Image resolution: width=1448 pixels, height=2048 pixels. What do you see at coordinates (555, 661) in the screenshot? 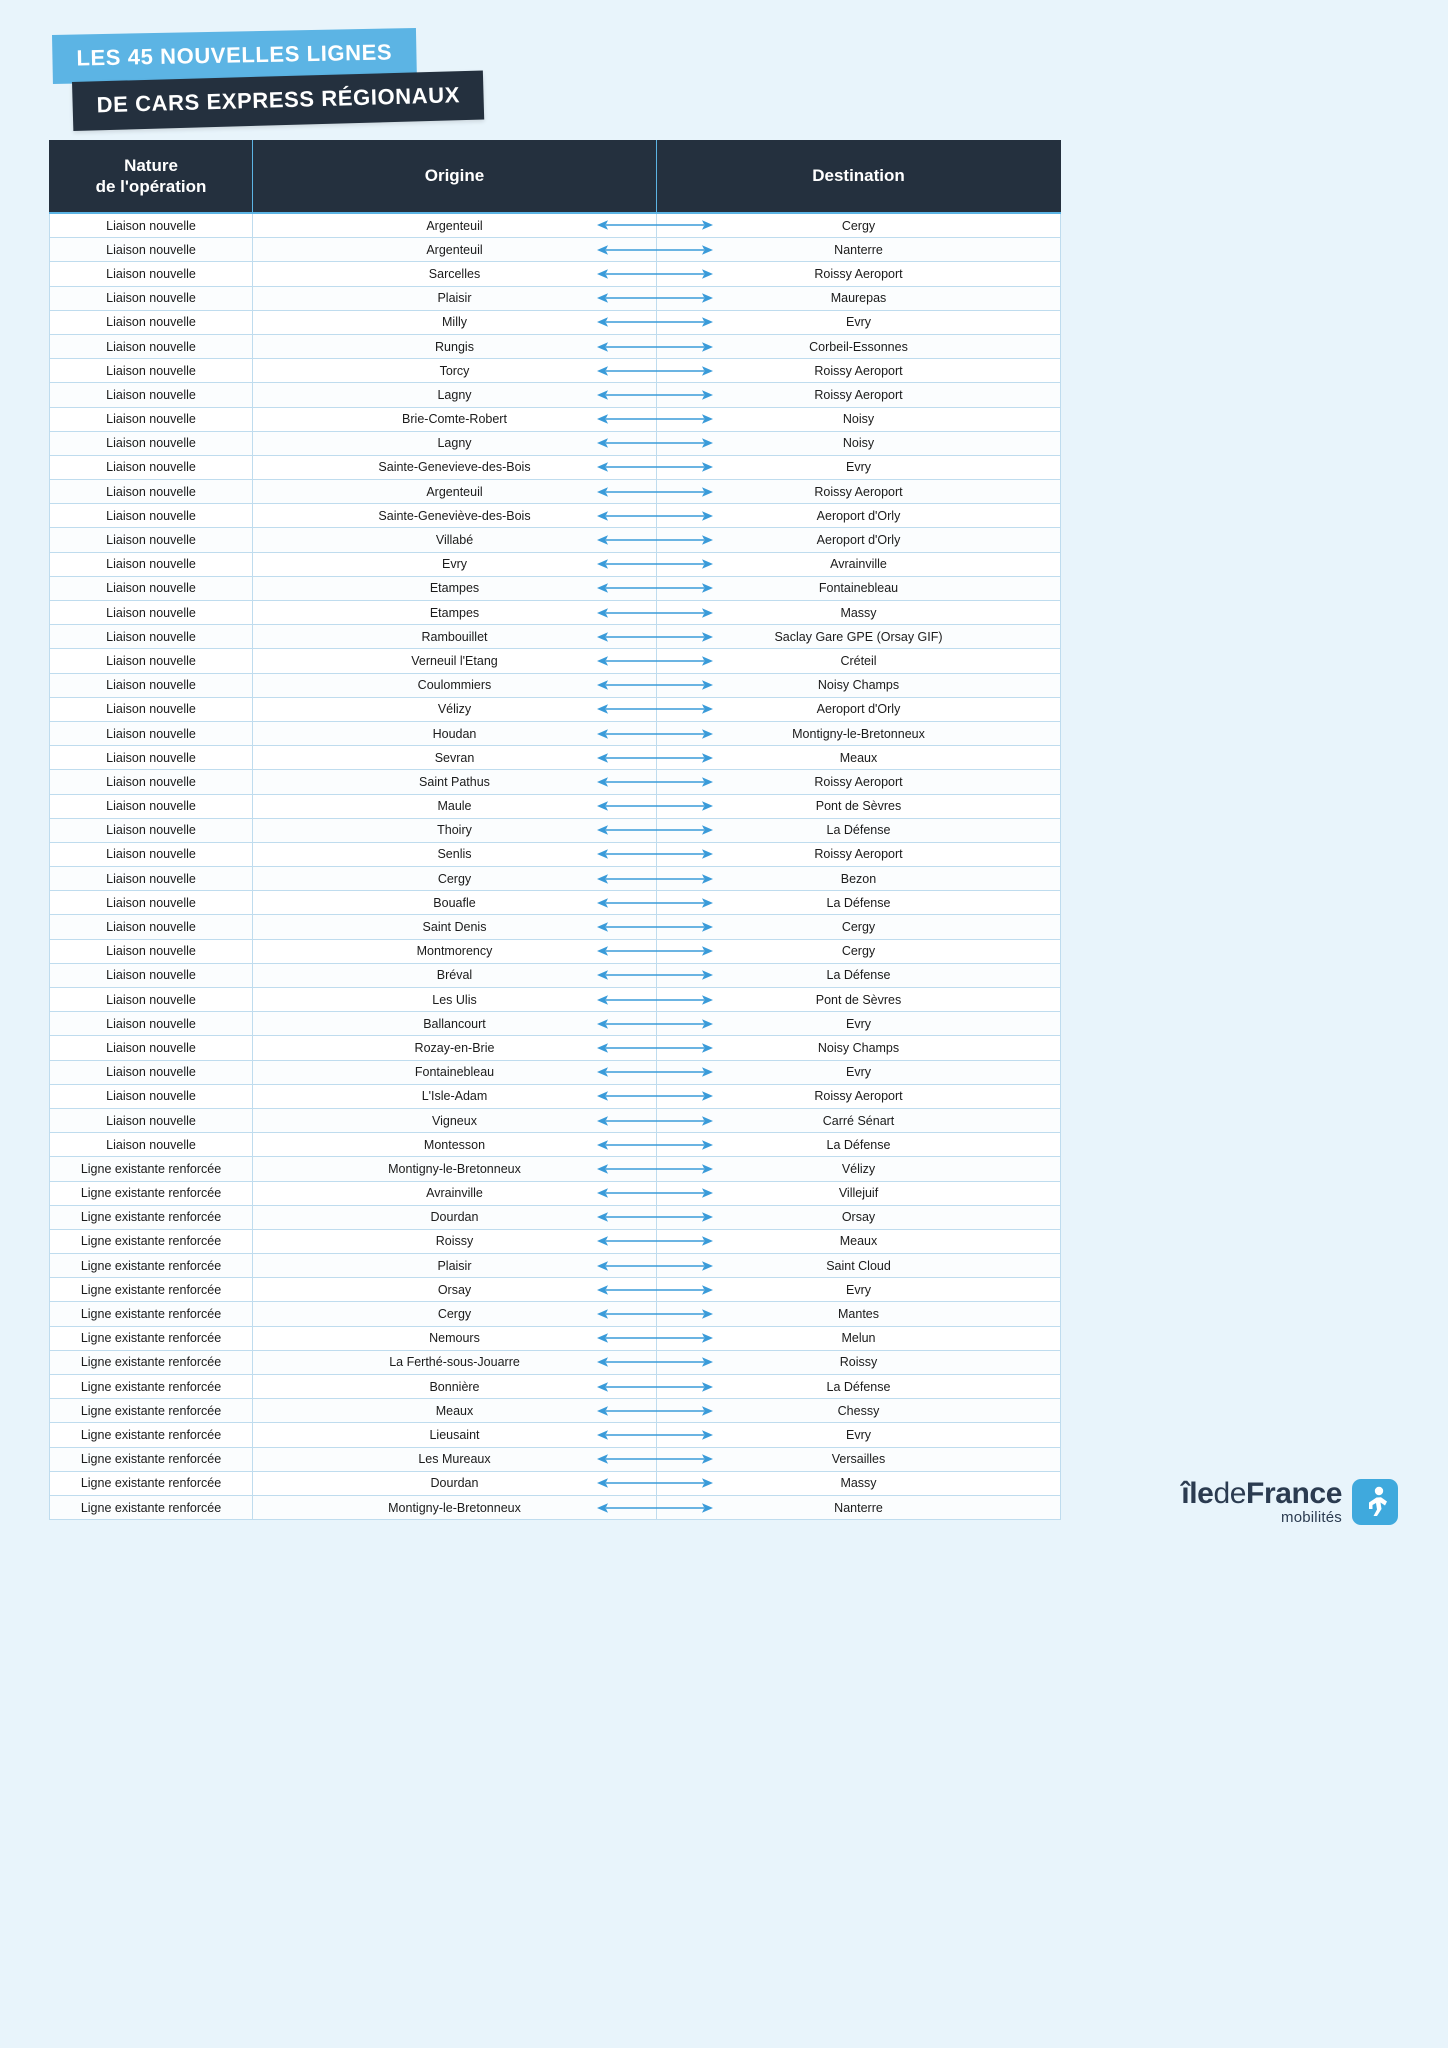
I see `table-row: Liaison nouvelle Verneuil l'Etang Créteil` at bounding box center [555, 661].